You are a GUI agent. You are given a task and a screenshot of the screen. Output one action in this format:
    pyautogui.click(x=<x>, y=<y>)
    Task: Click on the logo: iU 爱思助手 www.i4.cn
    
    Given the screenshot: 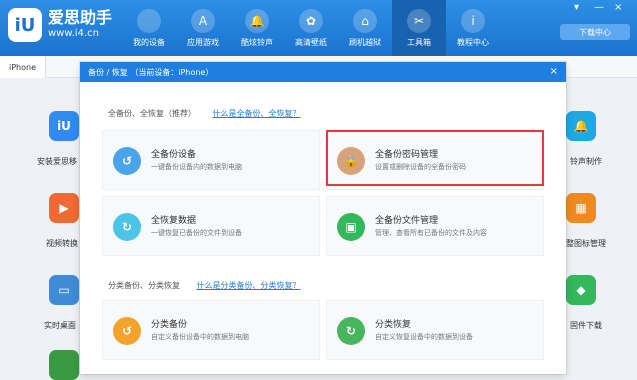 What is the action you would take?
    pyautogui.click(x=60, y=25)
    